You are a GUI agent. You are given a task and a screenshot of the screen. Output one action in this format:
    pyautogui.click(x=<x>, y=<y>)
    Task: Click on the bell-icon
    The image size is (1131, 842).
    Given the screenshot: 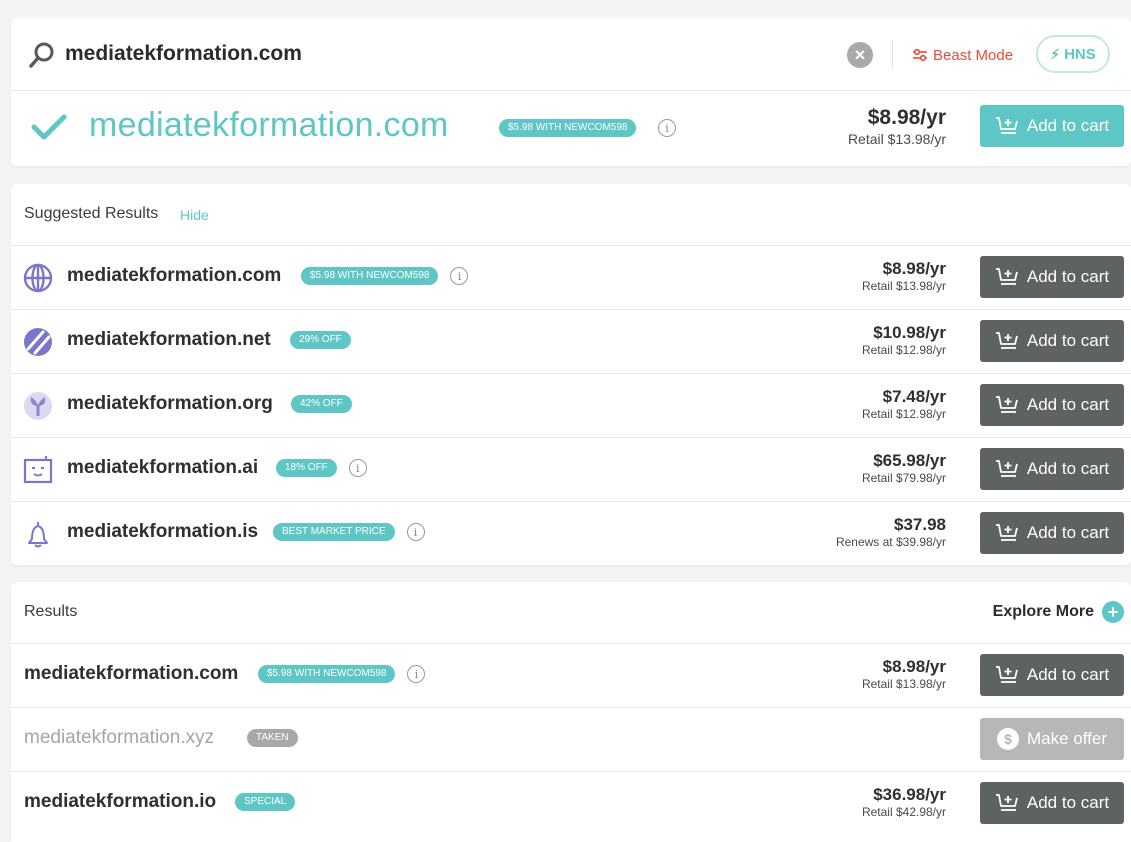 What is the action you would take?
    pyautogui.click(x=38, y=535)
    